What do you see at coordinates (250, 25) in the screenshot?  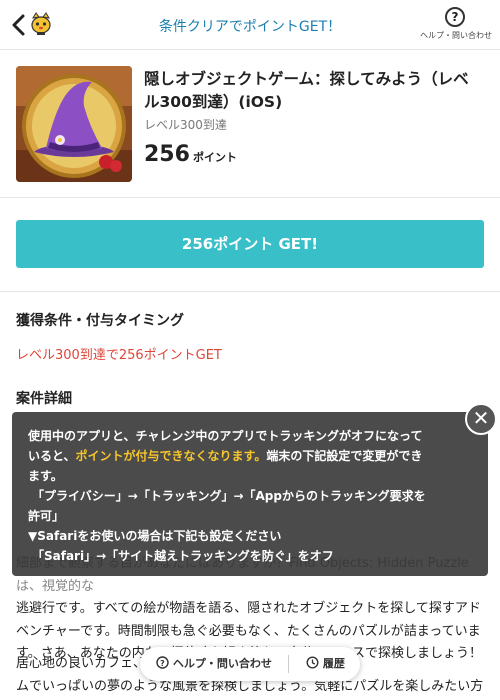 I see `header: 条件クリアでポイントGET！ ? ヘルプ・問い合わせ` at bounding box center [250, 25].